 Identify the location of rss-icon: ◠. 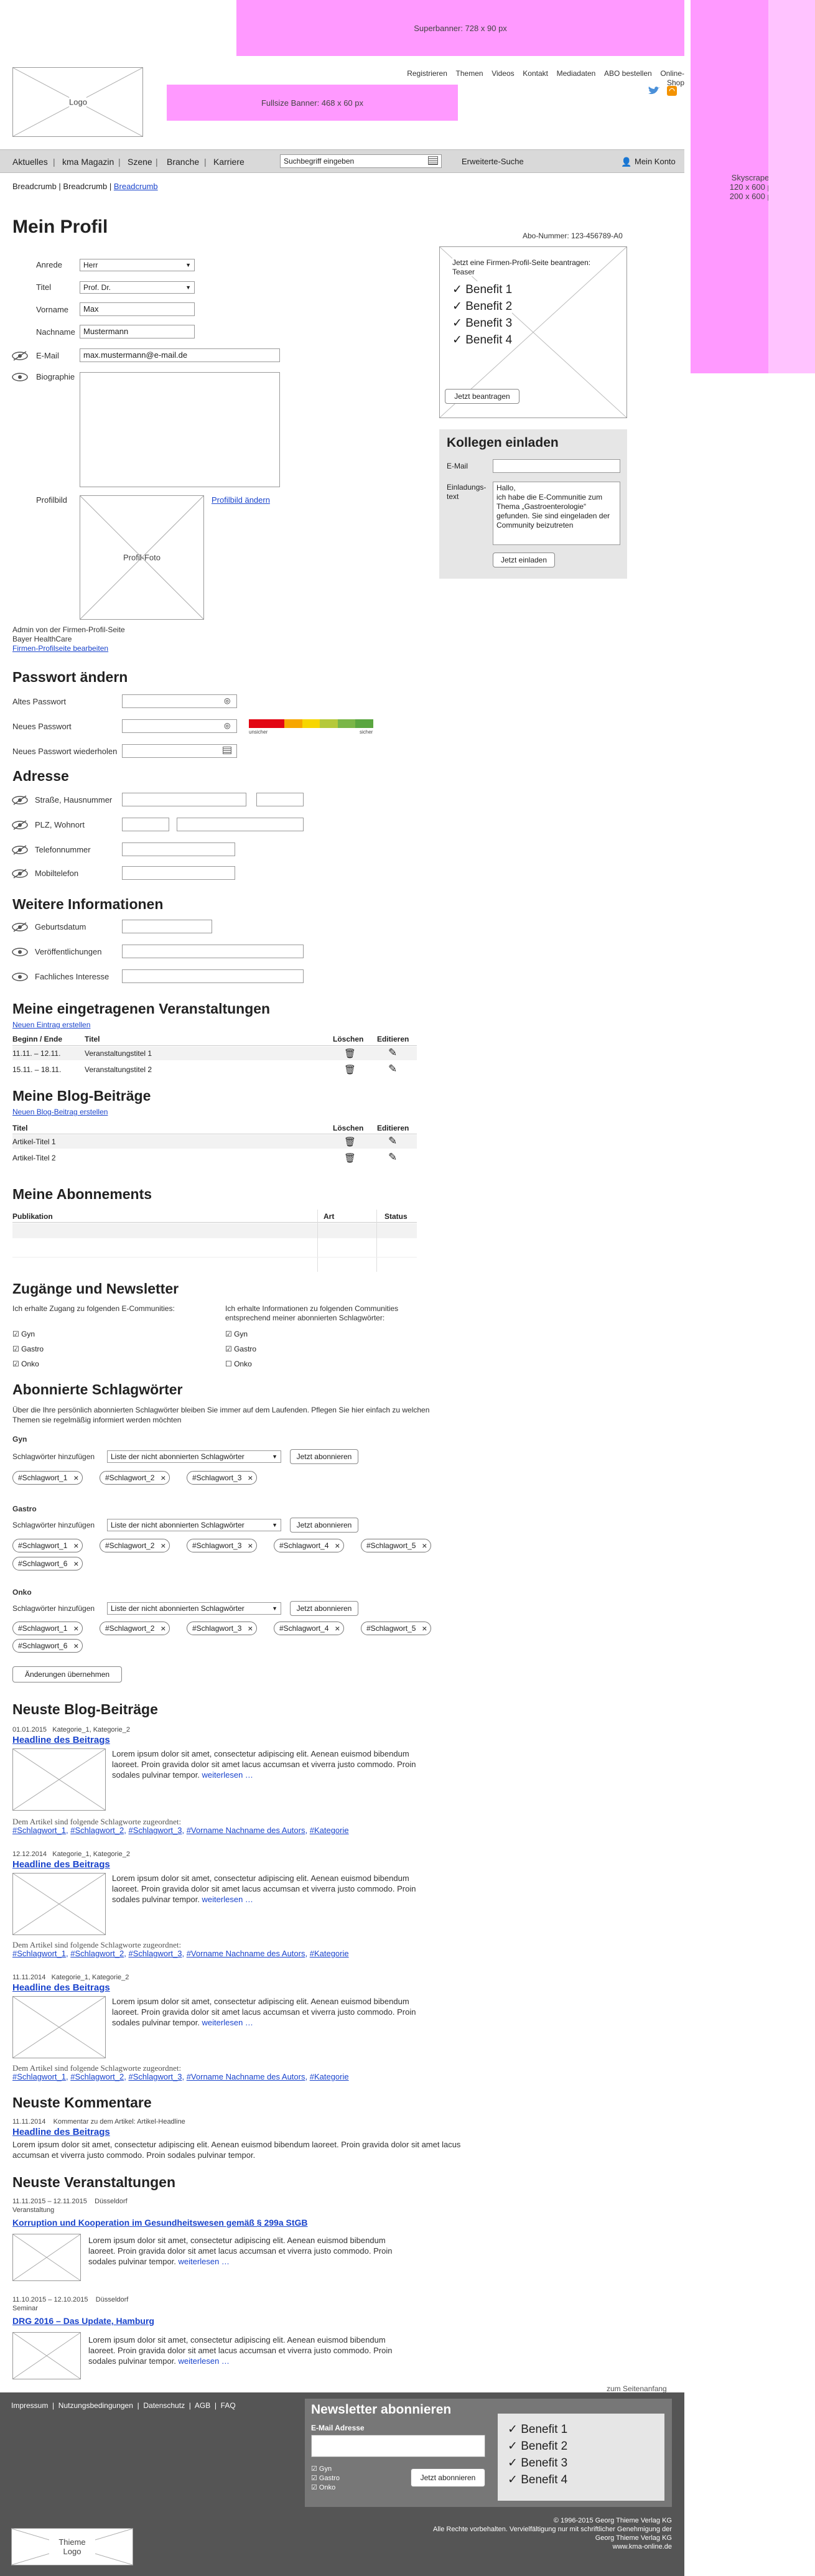
(672, 91).